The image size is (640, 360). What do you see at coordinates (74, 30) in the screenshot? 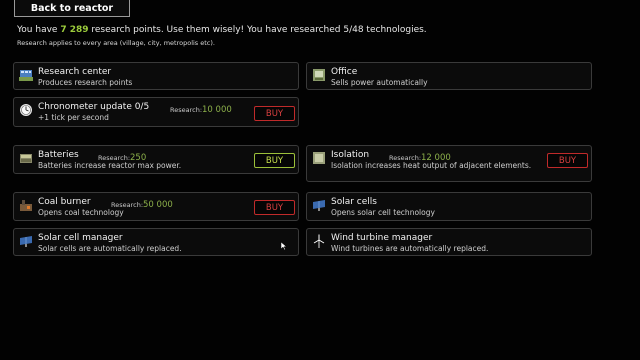
I see `research-points: 7 289` at bounding box center [74, 30].